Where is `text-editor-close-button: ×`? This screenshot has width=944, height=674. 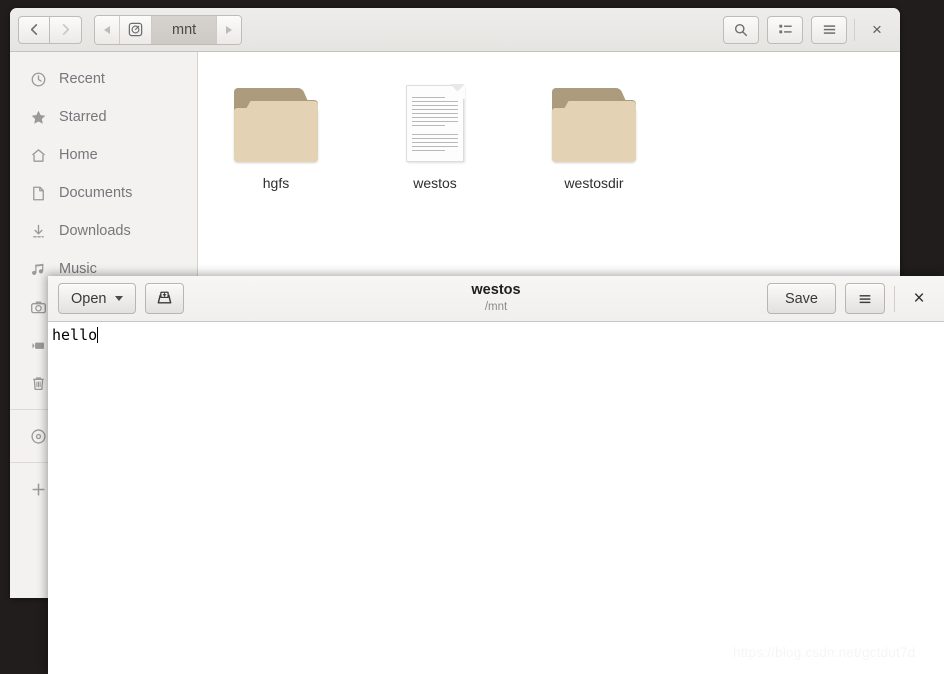 text-editor-close-button: × is located at coordinates (919, 299).